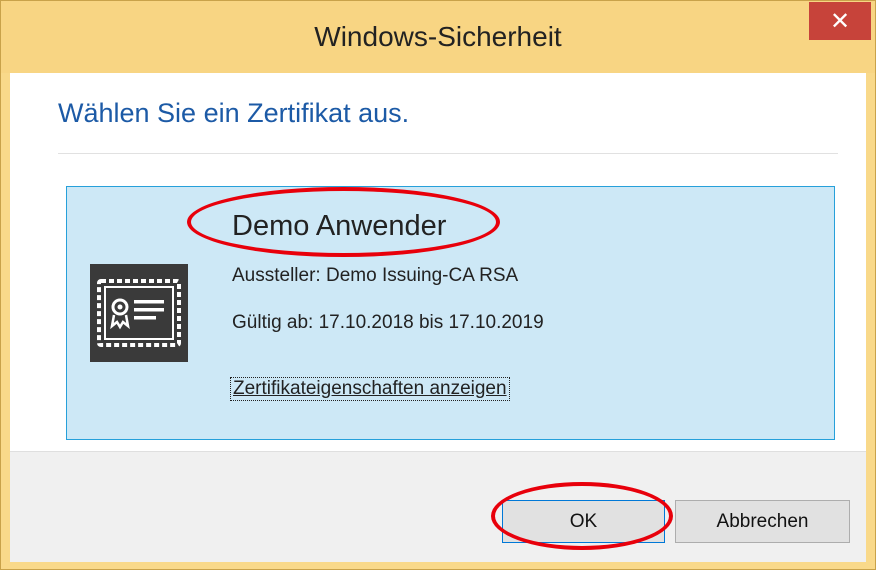 This screenshot has width=876, height=570. Describe the element at coordinates (388, 322) in the screenshot. I see `certificate-validity: Gültig ab: 17.10.2018 bis 17.10.2019` at that location.